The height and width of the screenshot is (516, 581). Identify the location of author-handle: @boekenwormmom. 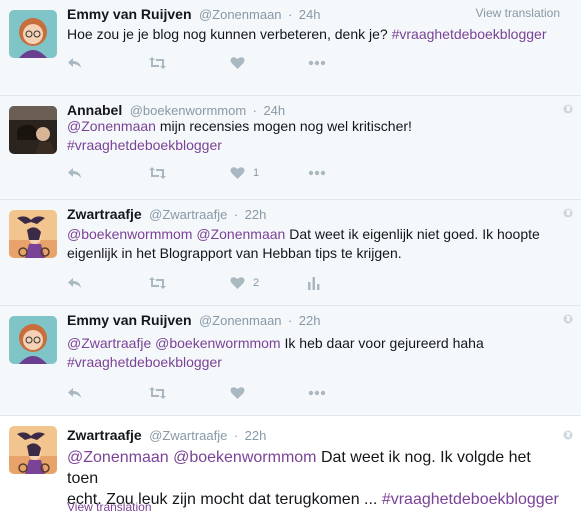
(188, 110).